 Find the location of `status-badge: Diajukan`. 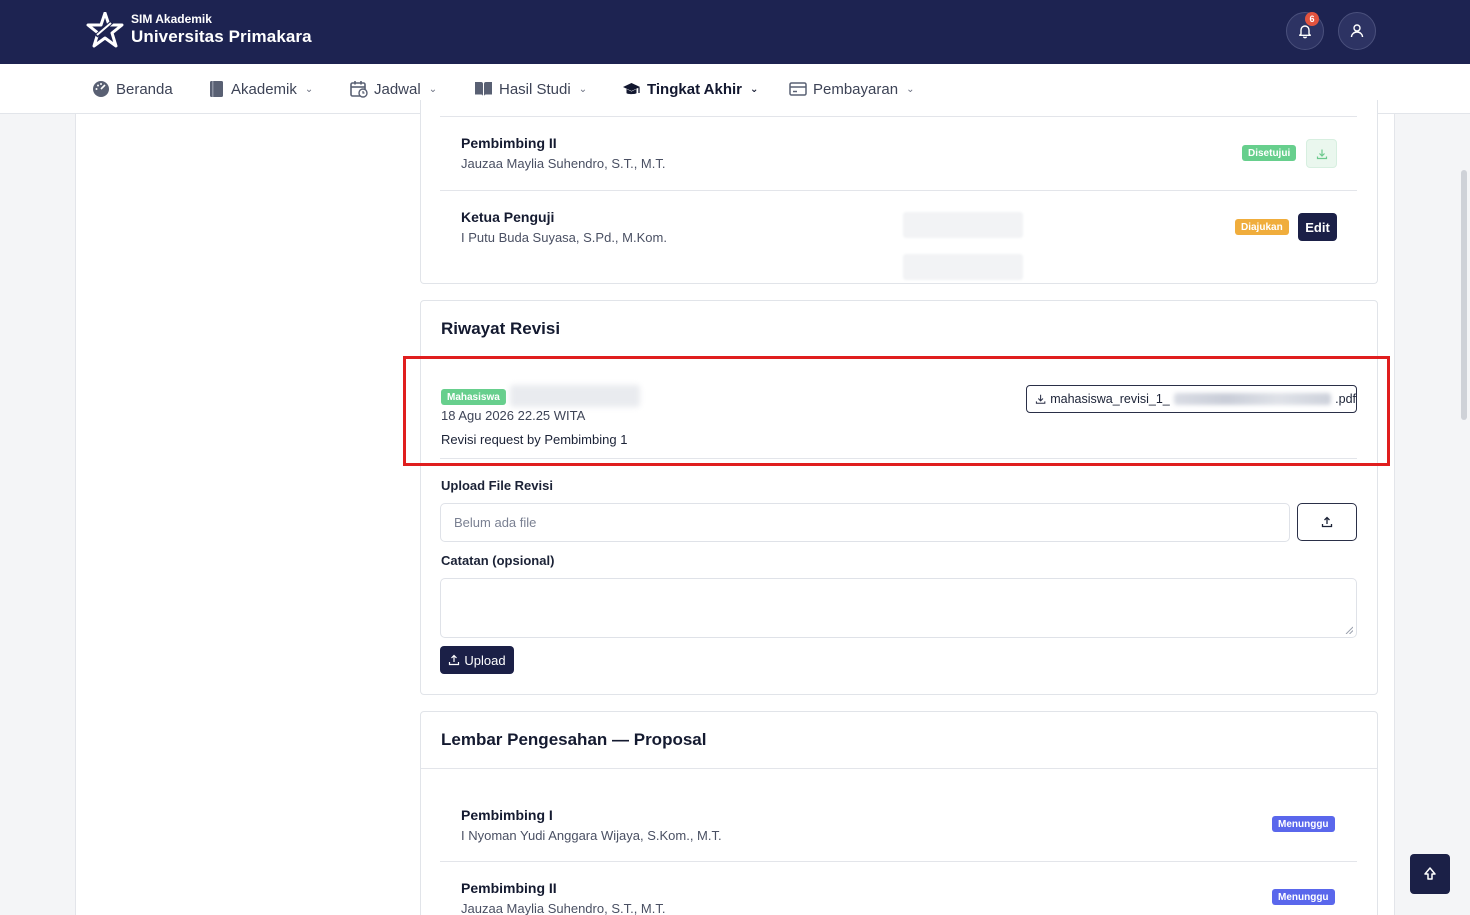

status-badge: Diajukan is located at coordinates (1262, 227).